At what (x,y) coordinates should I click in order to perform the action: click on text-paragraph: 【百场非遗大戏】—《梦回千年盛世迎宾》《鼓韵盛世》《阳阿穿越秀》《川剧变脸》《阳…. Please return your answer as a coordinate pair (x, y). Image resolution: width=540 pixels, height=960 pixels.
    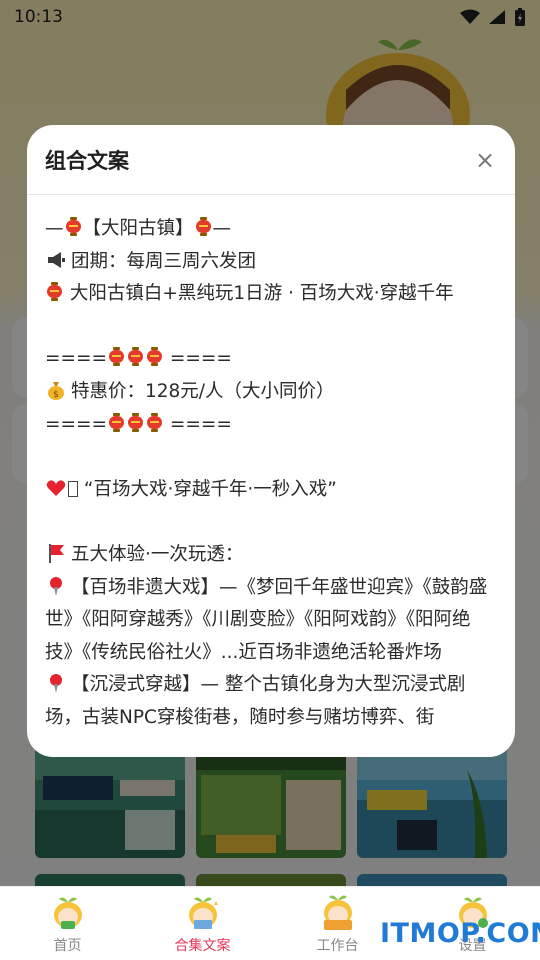
    Looking at the image, I should click on (271, 621).